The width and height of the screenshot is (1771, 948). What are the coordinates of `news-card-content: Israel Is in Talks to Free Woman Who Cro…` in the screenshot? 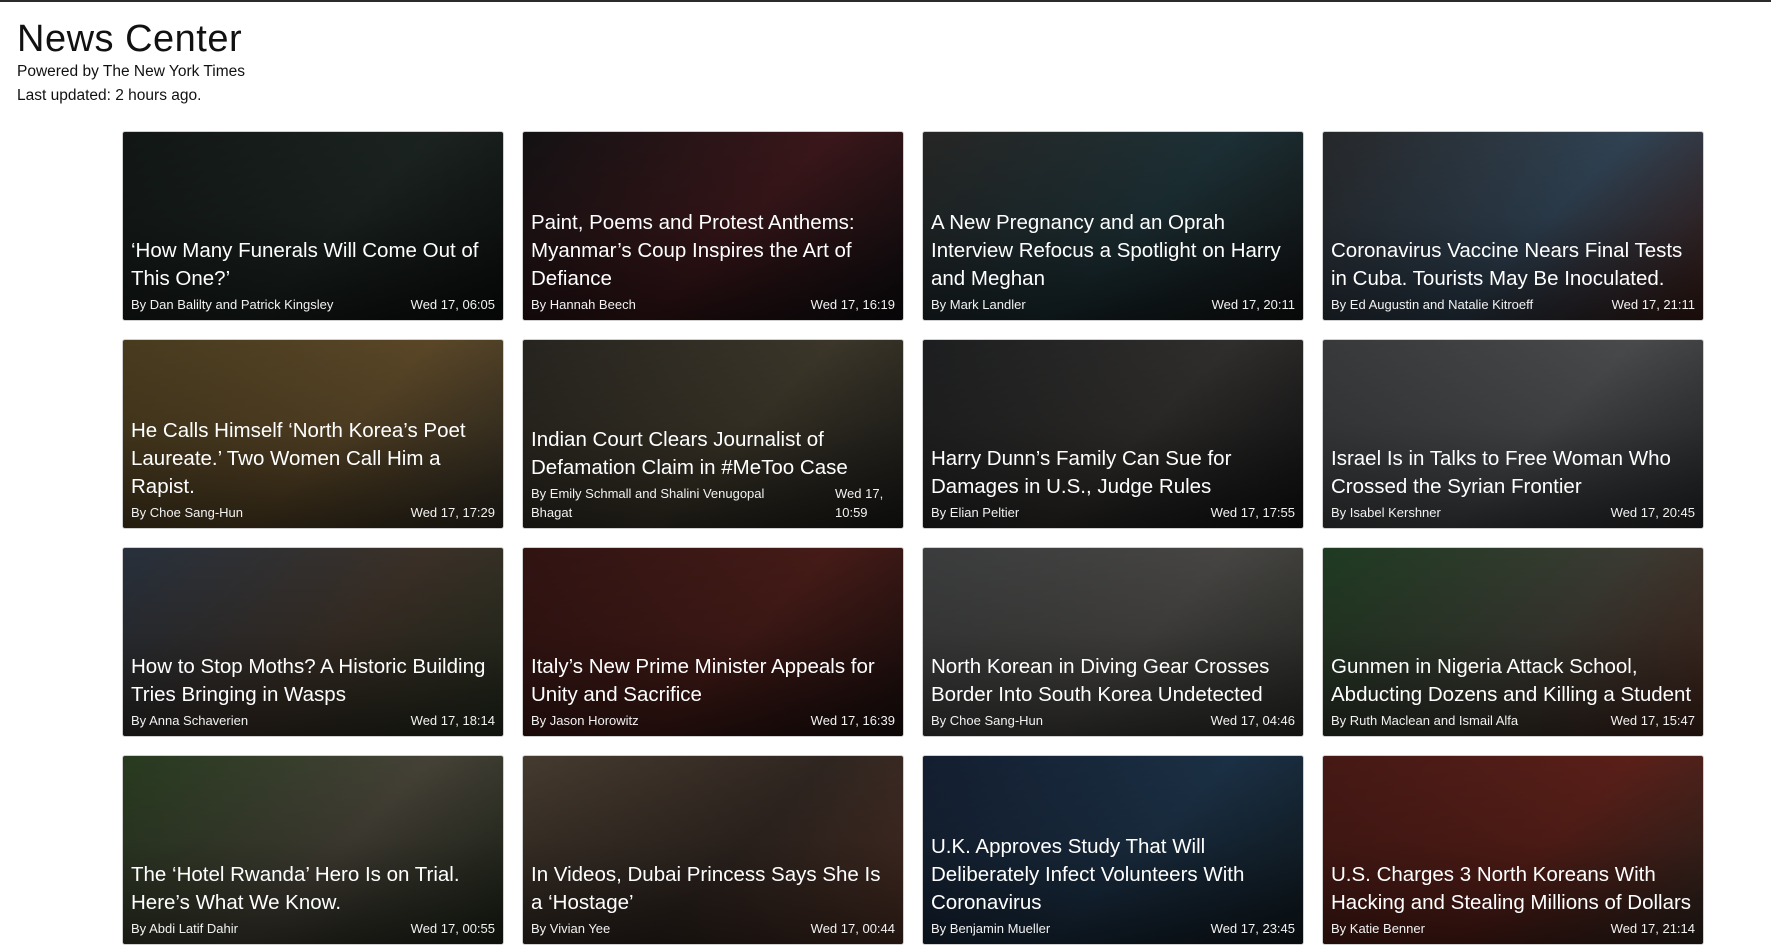 It's located at (1513, 483).